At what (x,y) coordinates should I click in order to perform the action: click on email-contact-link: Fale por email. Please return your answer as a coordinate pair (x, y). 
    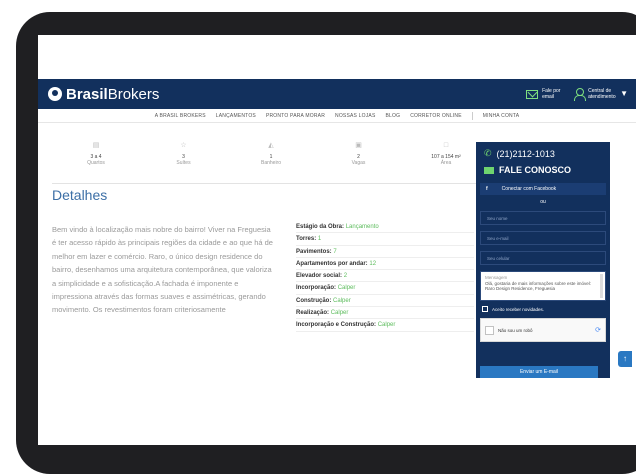
    Looking at the image, I should click on (545, 94).